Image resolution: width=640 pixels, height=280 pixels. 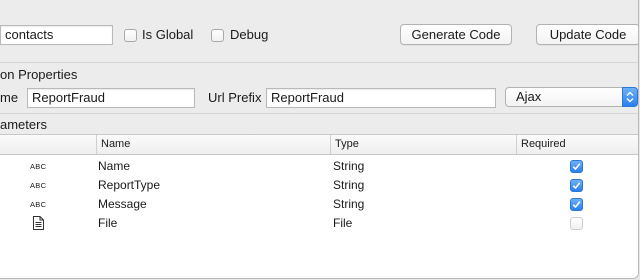 What do you see at coordinates (56, 35) in the screenshot?
I see `name-input: contacts` at bounding box center [56, 35].